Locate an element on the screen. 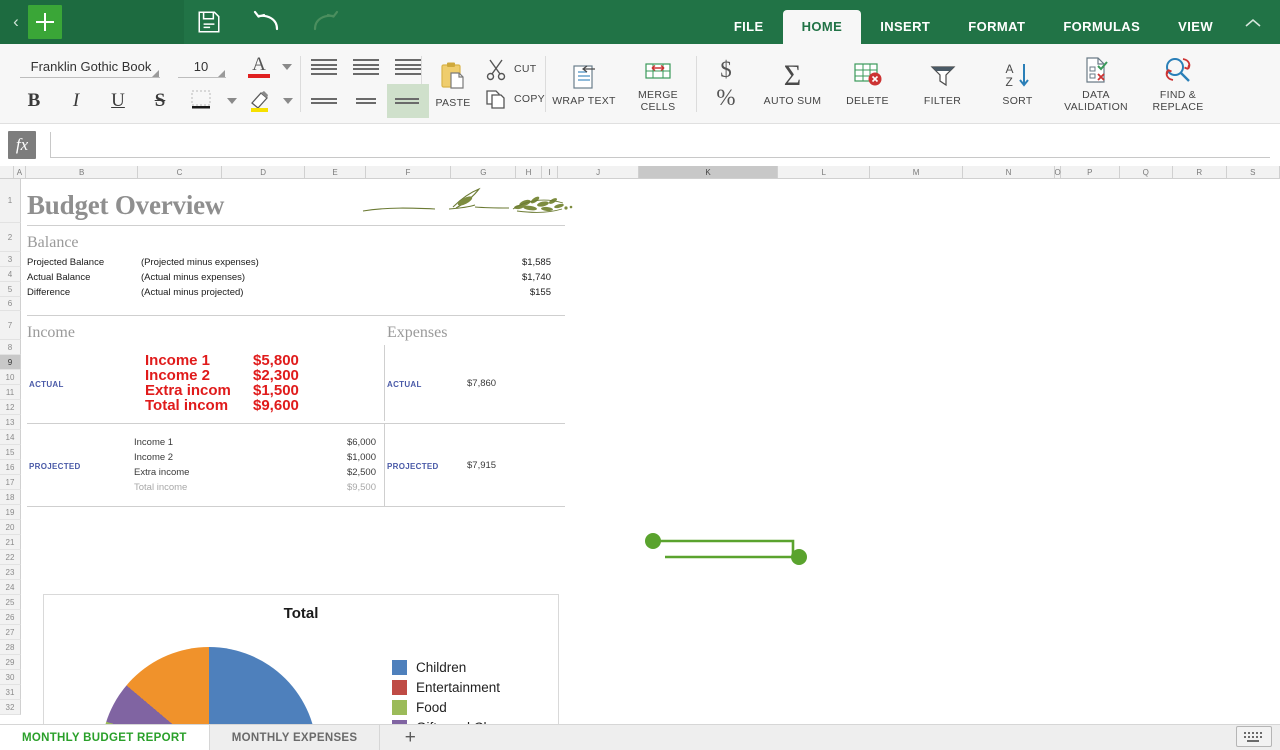  borders-dropdown is located at coordinates (232, 101).